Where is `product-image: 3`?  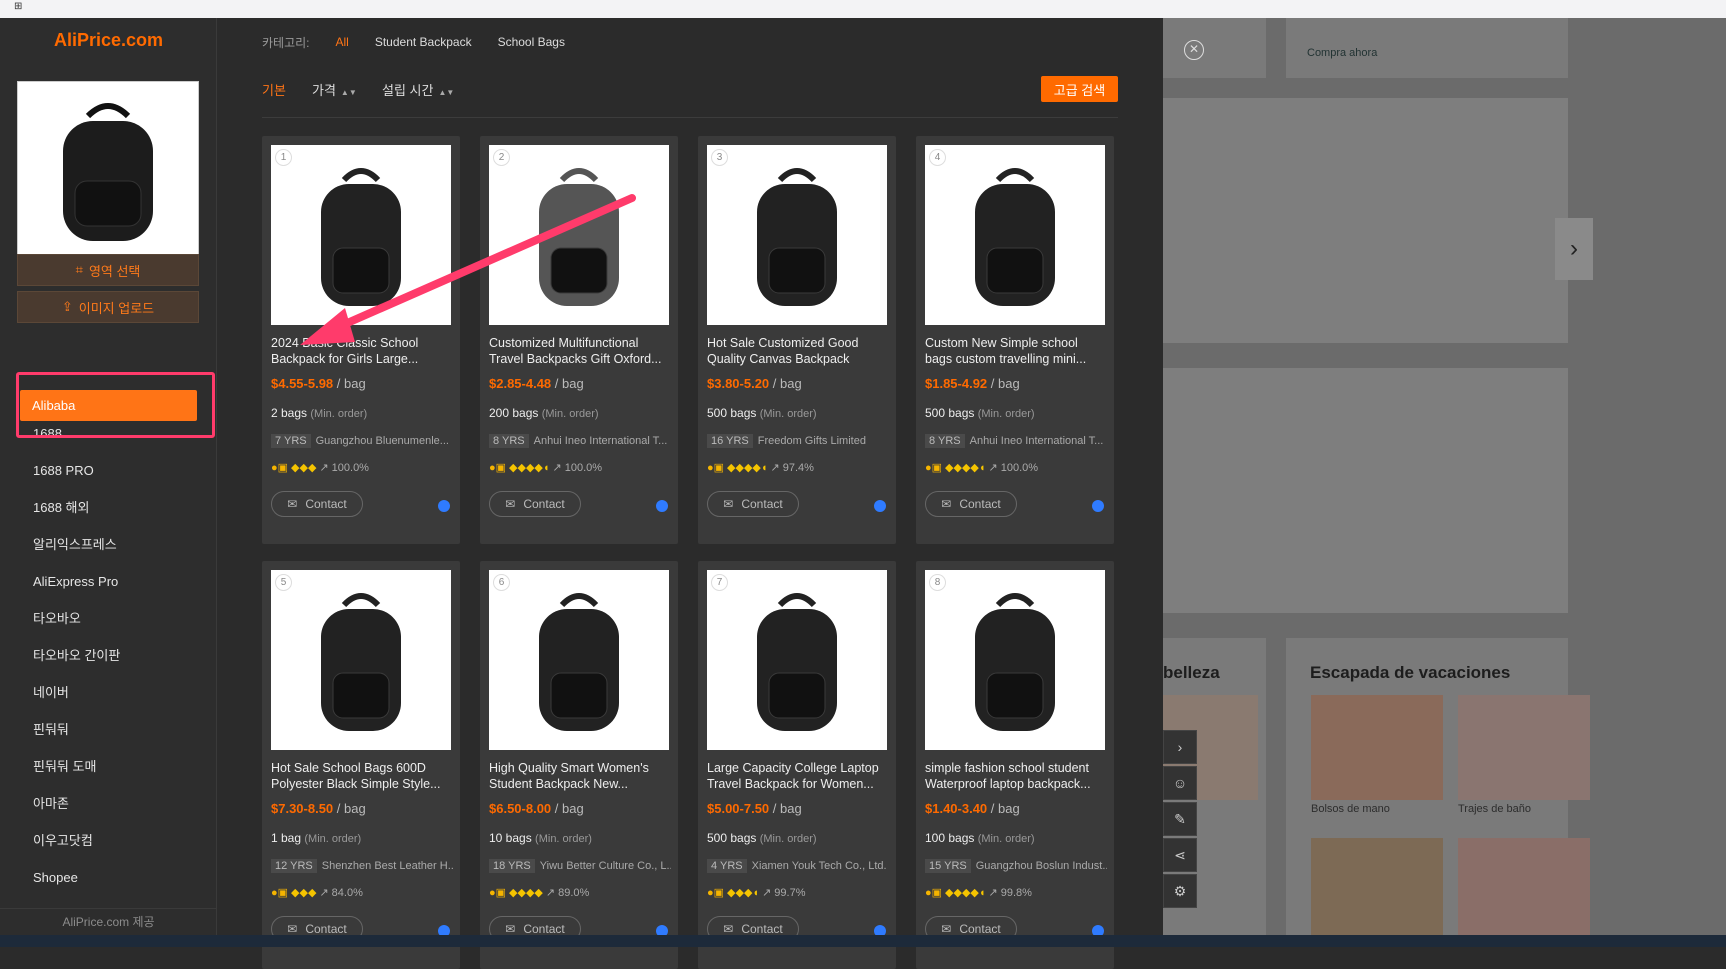 product-image: 3 is located at coordinates (797, 235).